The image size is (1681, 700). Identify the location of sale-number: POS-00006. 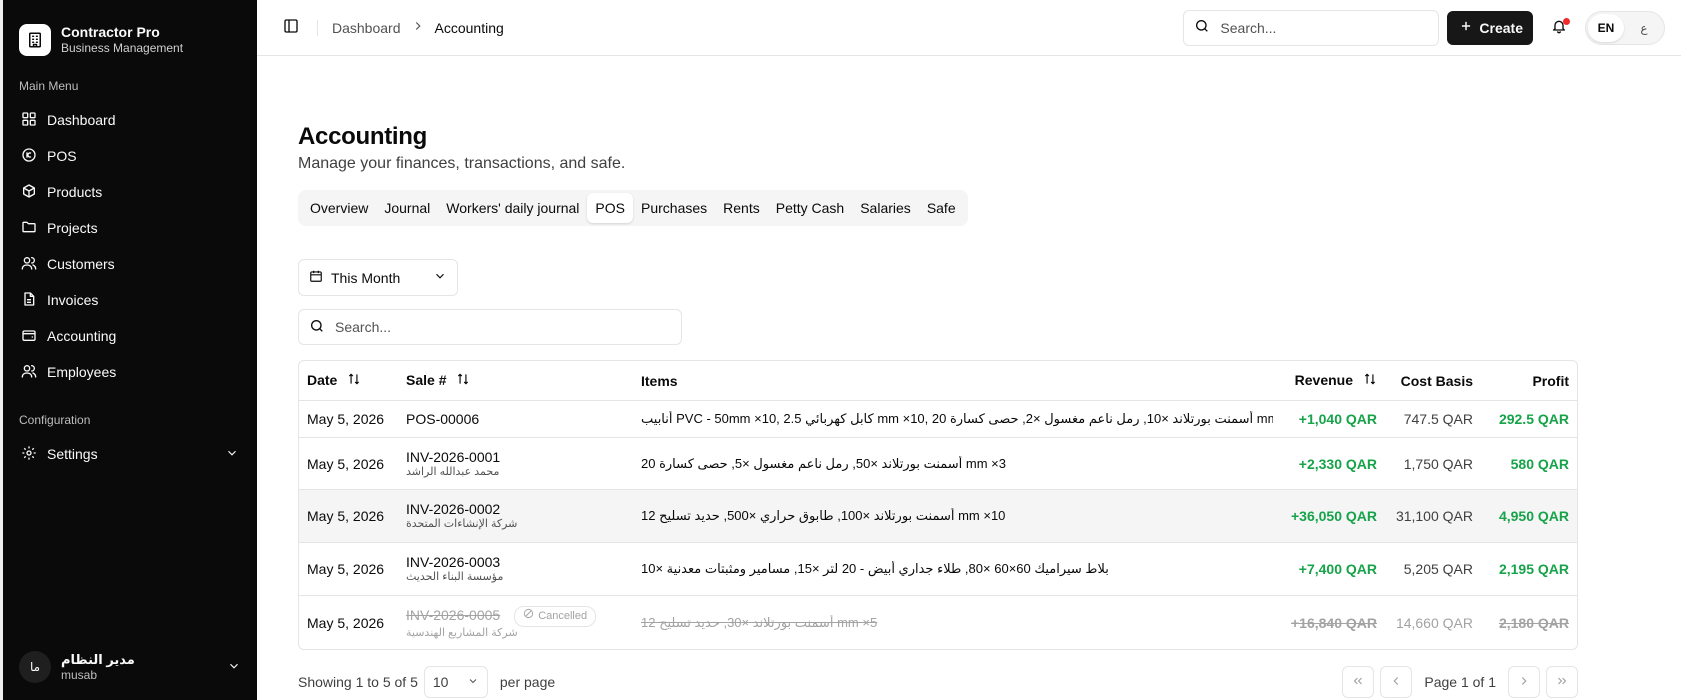
(443, 418).